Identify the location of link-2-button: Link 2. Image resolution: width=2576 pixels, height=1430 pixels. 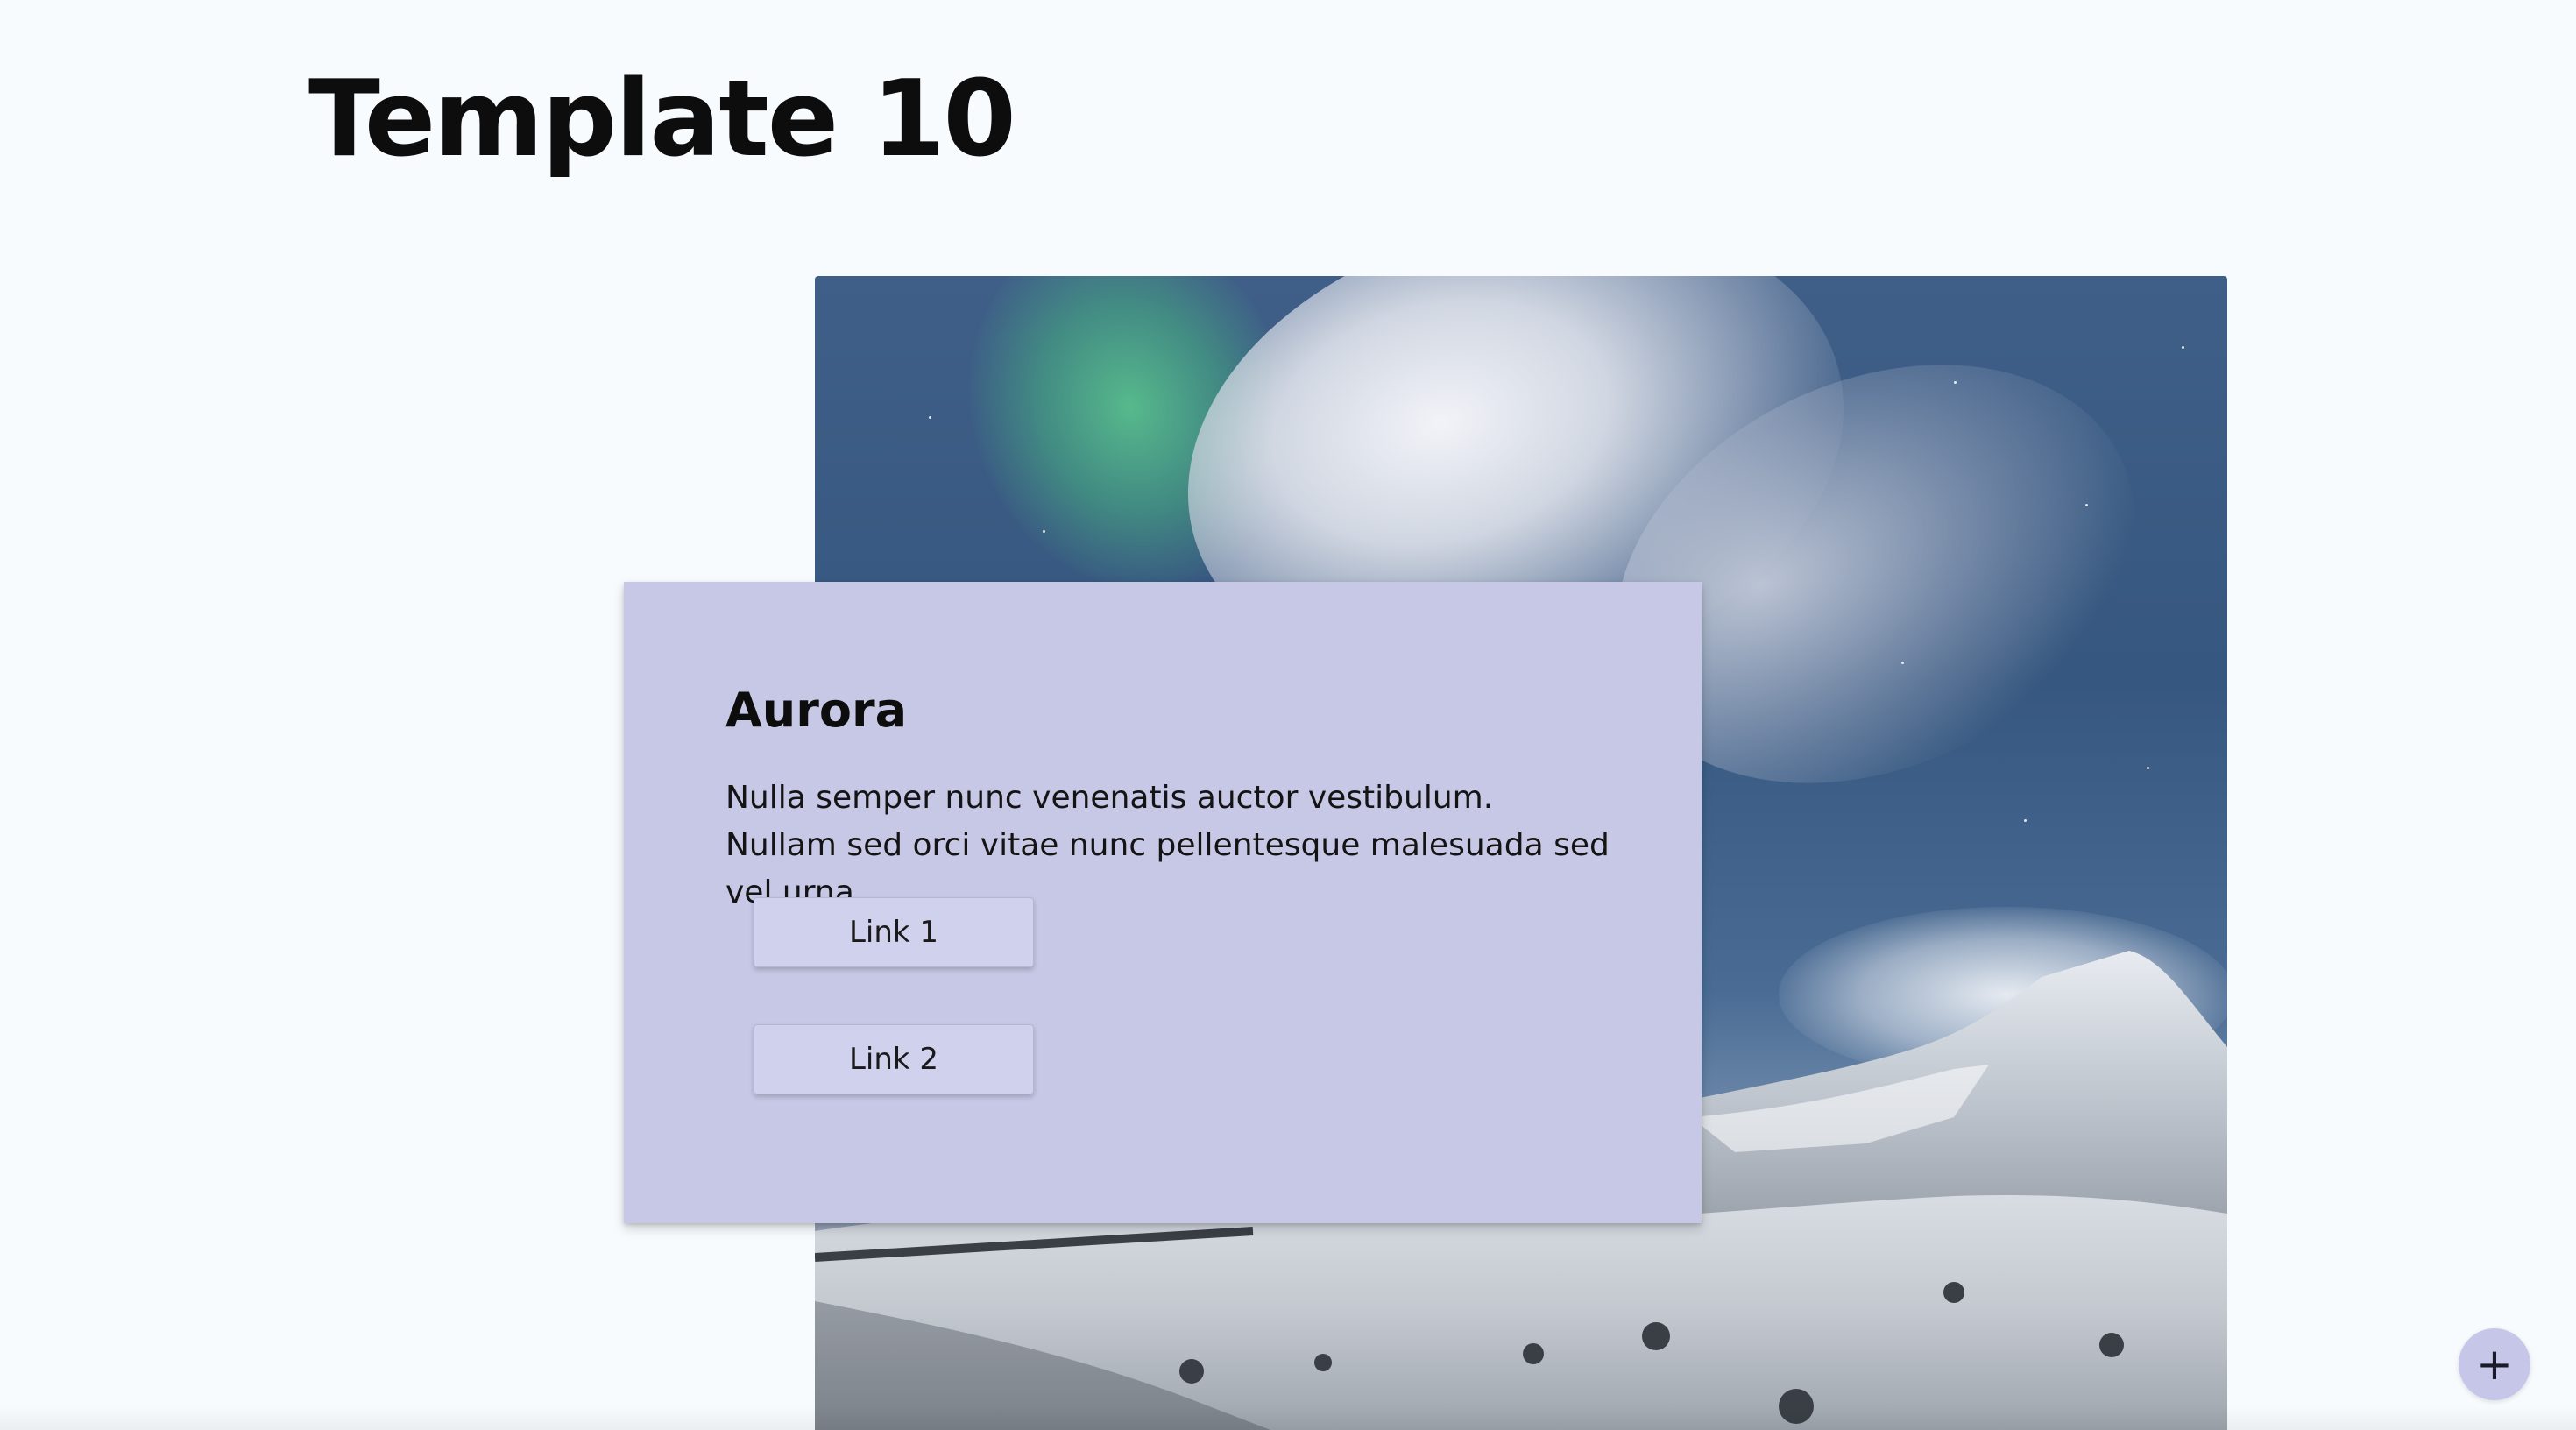
(894, 1059).